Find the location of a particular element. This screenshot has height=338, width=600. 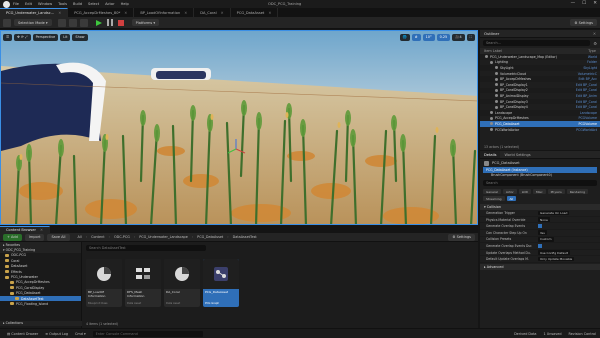

maximize-icon: ☐ is located at coordinates (584, 3).